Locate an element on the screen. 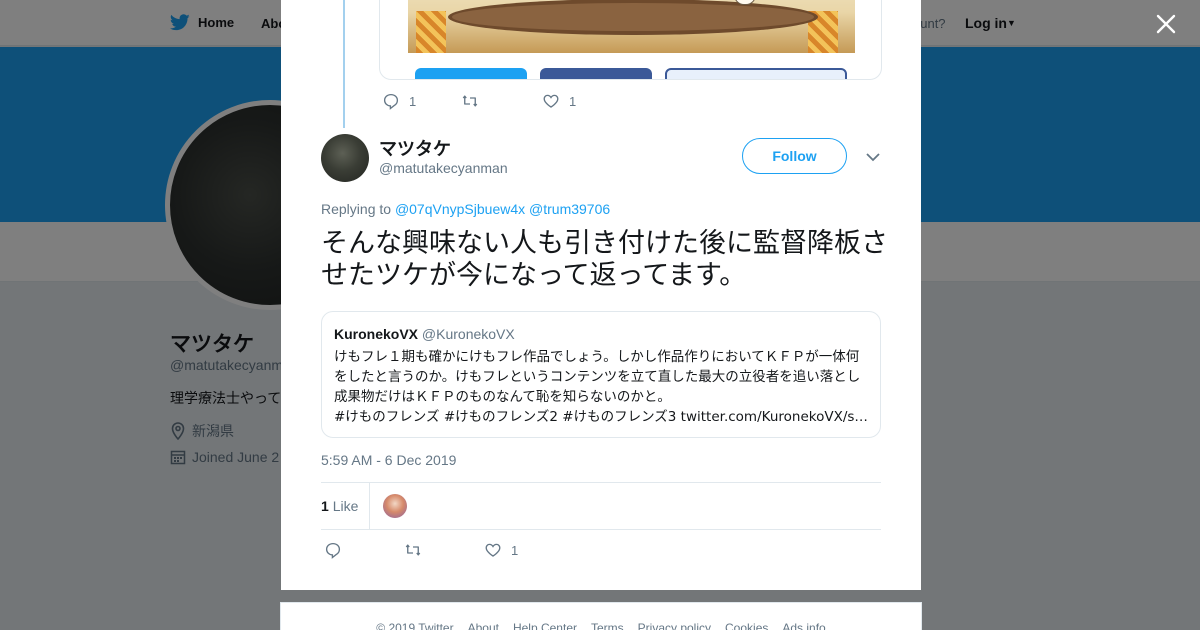 This screenshot has height=630, width=1200. tweet-stats: 1 Like is located at coordinates (601, 506).